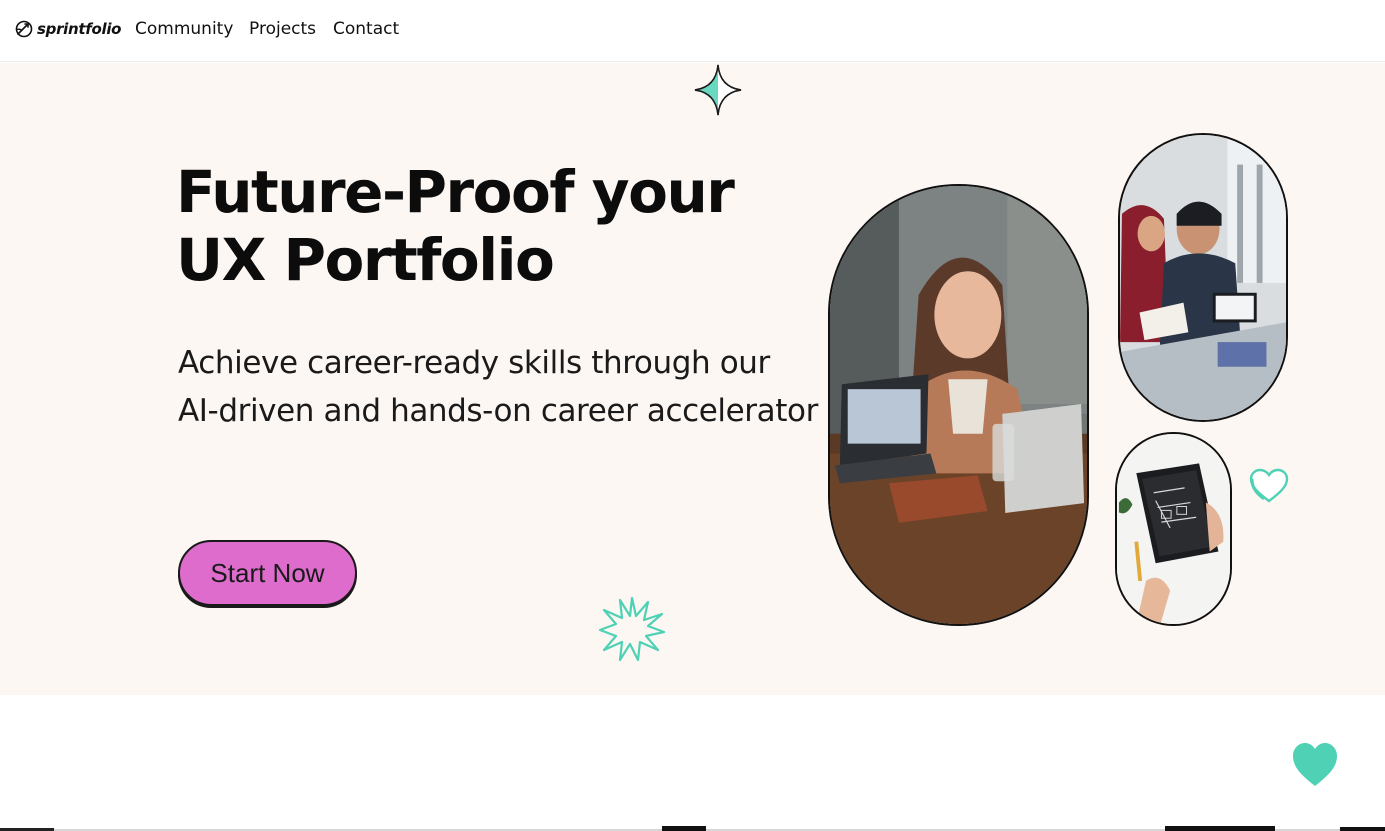 The height and width of the screenshot is (831, 1385). I want to click on four-point-sparkle-icon, so click(718, 90).